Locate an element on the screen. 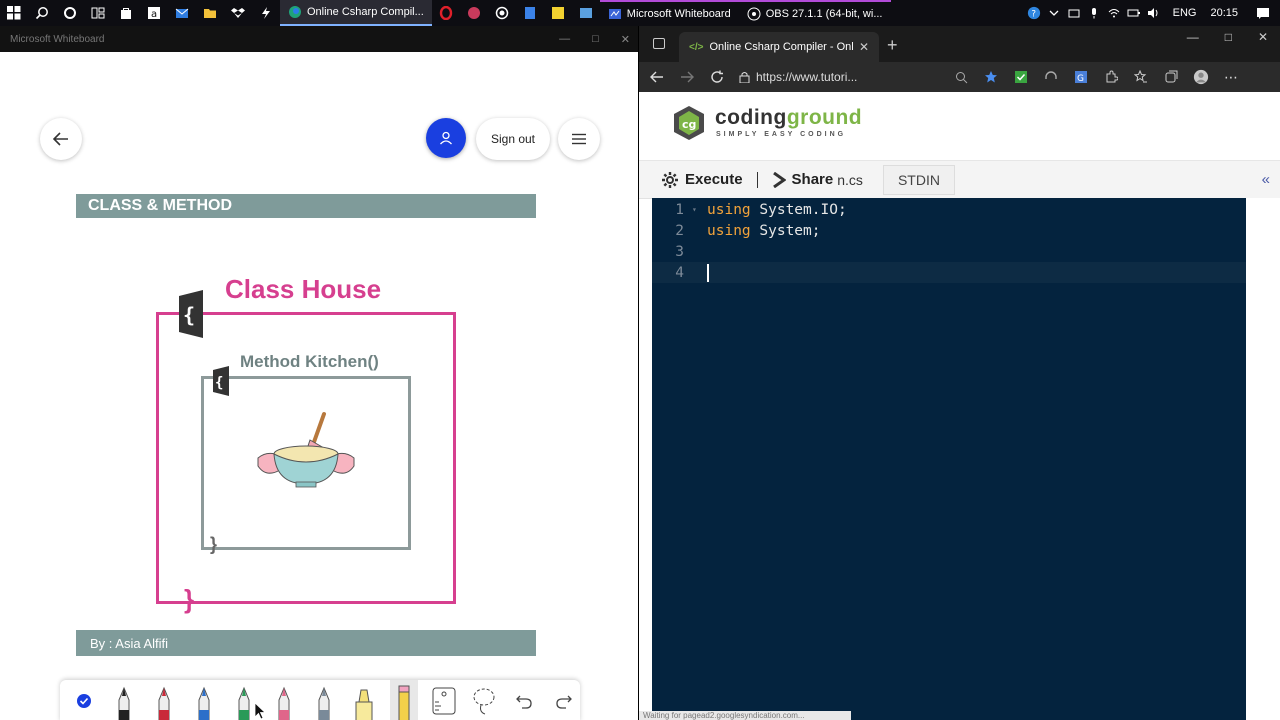  app-icon-red is located at coordinates (474, 13).